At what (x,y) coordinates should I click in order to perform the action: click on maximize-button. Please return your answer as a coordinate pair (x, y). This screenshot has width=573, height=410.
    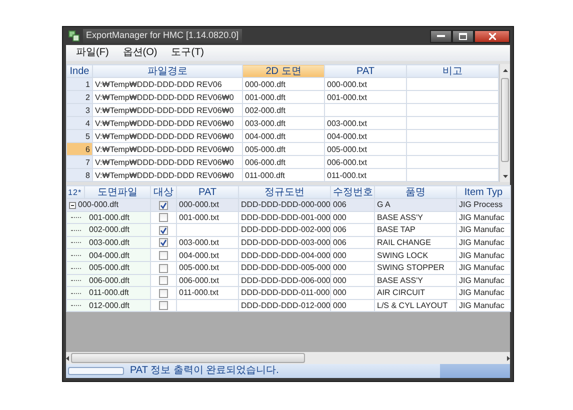
    Looking at the image, I should click on (463, 36).